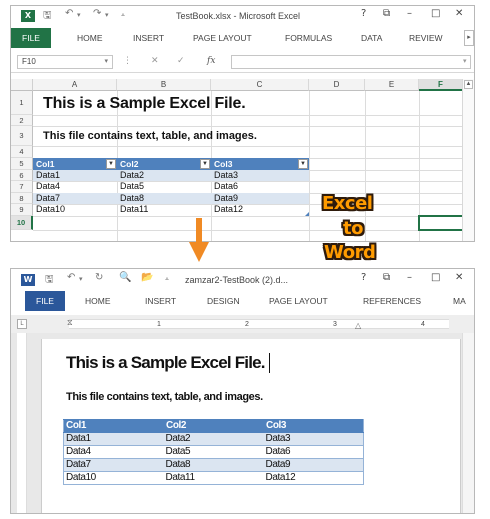  Describe the element at coordinates (28, 16) in the screenshot. I see `excel-app-icon: X` at that location.